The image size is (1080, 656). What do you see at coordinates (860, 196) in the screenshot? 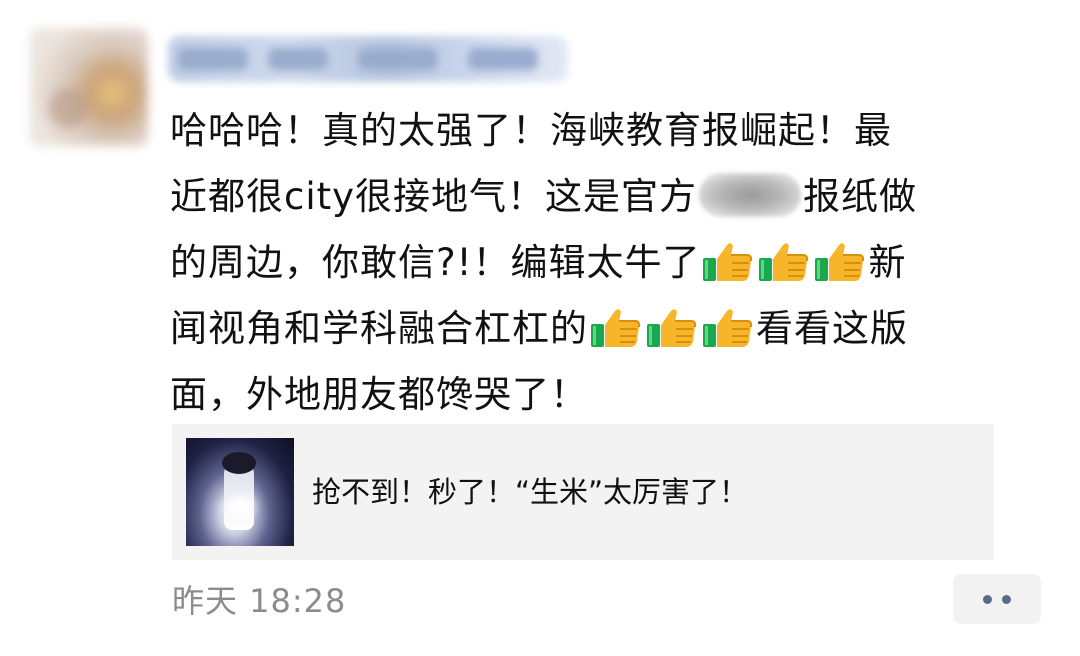
I see `post-text-line: 报纸做` at bounding box center [860, 196].